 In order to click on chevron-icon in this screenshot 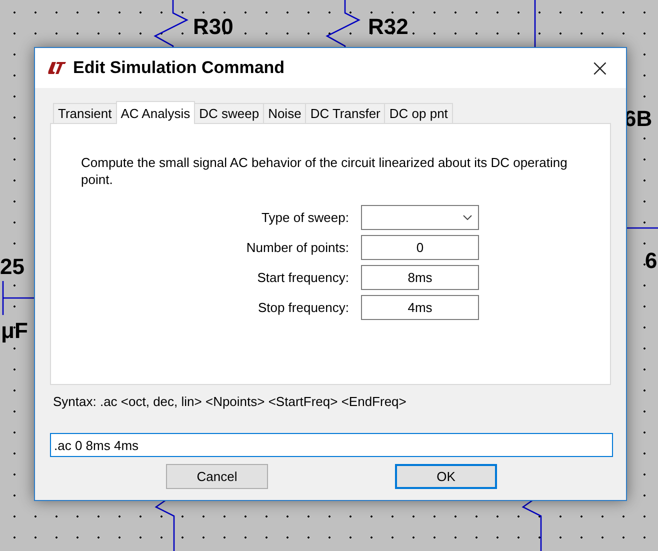, I will do `click(467, 217)`.